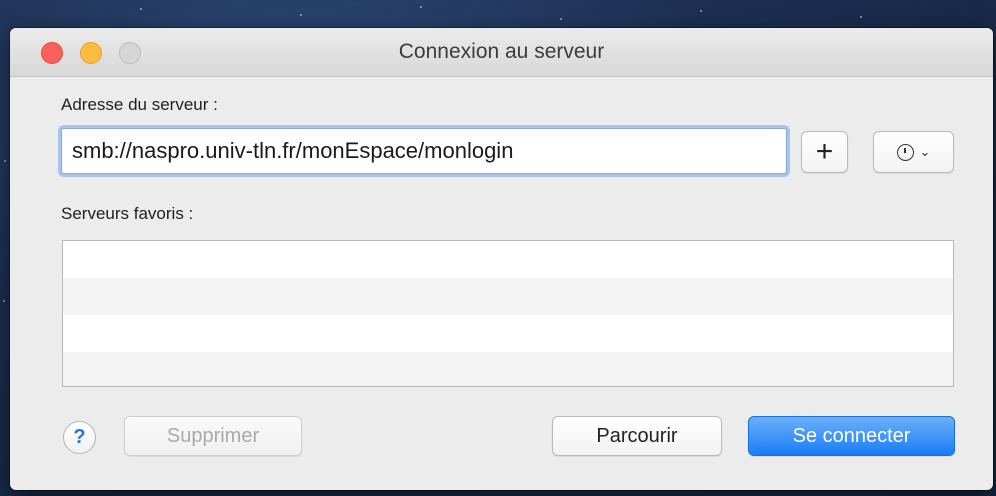 This screenshot has height=496, width=996. Describe the element at coordinates (127, 213) in the screenshot. I see `favorite-servers-label: Serveurs favoris :` at that location.